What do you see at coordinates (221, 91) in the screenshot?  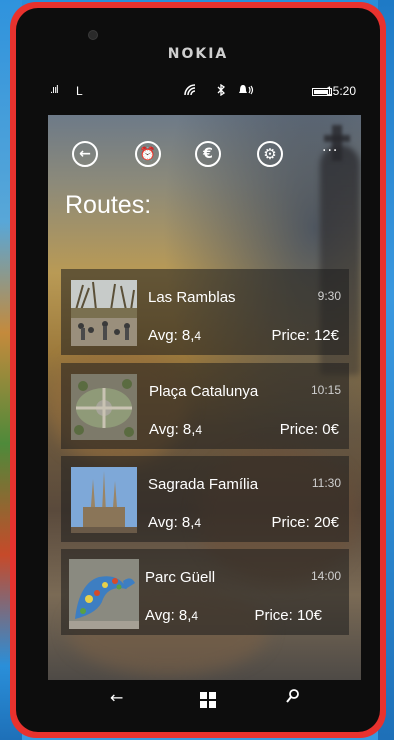 I see `bluetooth-icon` at bounding box center [221, 91].